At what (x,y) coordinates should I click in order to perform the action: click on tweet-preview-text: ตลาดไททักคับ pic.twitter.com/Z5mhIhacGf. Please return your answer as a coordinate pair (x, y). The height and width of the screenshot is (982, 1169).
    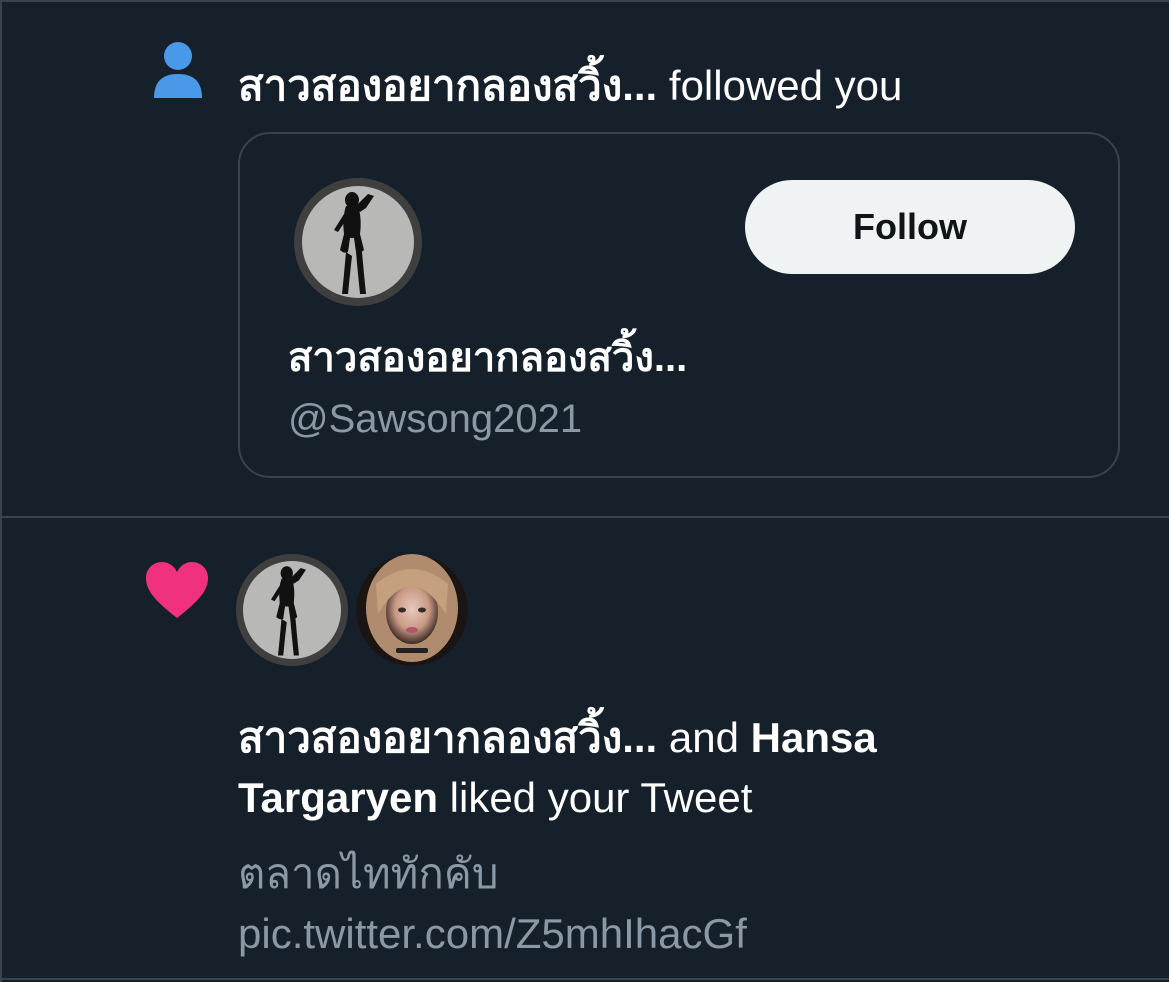
    Looking at the image, I should click on (588, 904).